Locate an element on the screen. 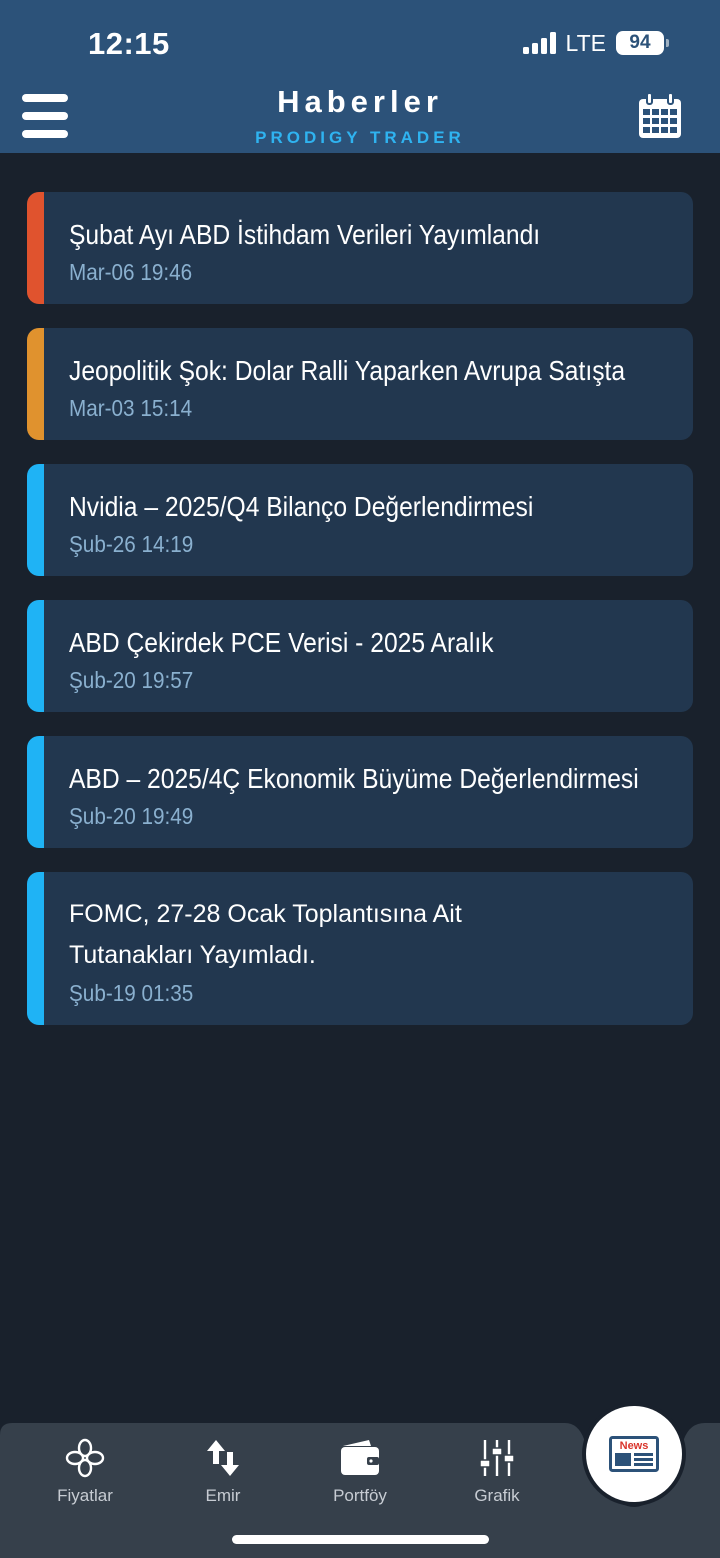 The height and width of the screenshot is (1558, 720). calendar-icon is located at coordinates (660, 116).